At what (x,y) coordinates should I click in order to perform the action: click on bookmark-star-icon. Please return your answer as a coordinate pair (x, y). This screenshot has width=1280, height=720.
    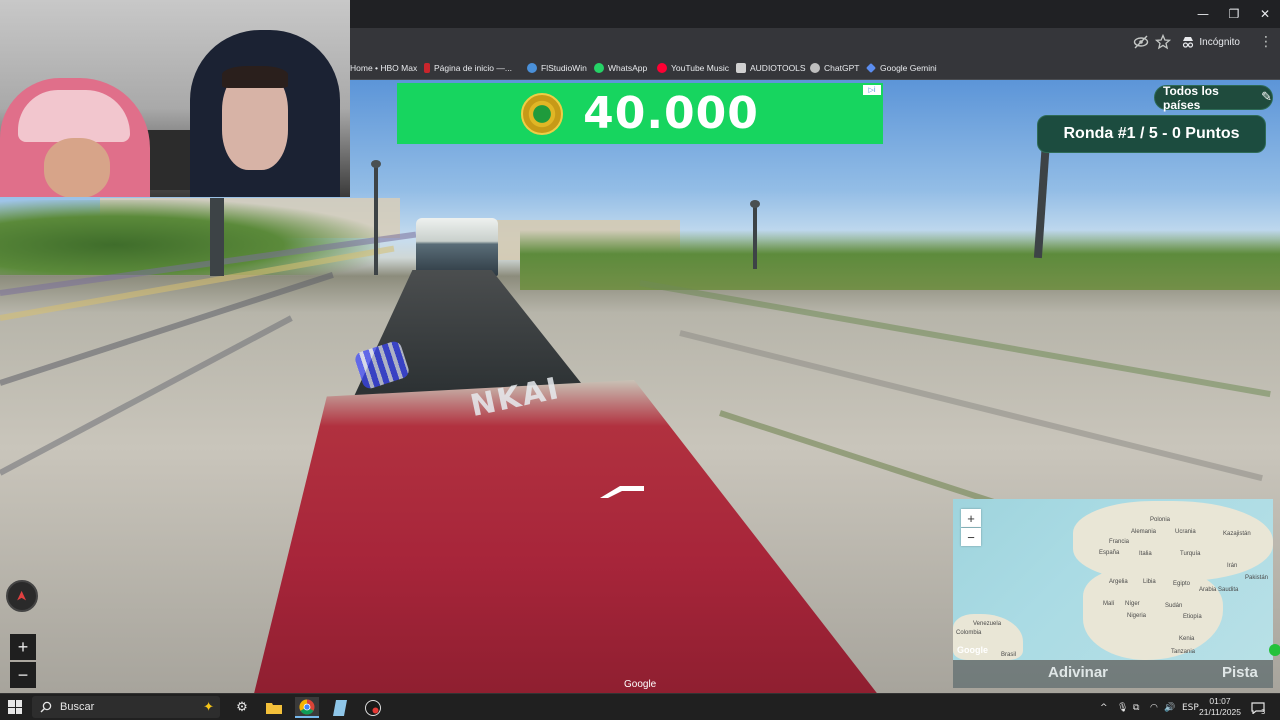
    Looking at the image, I should click on (1163, 42).